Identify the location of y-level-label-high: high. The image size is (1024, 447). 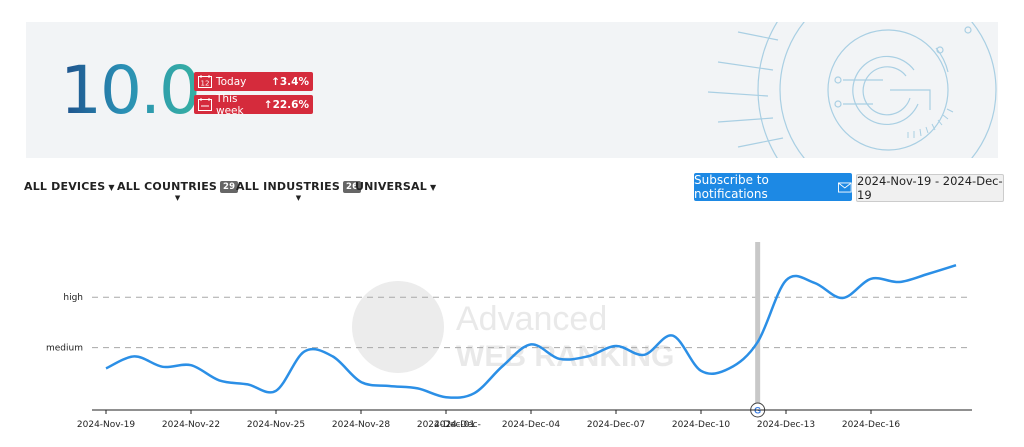
(73, 298).